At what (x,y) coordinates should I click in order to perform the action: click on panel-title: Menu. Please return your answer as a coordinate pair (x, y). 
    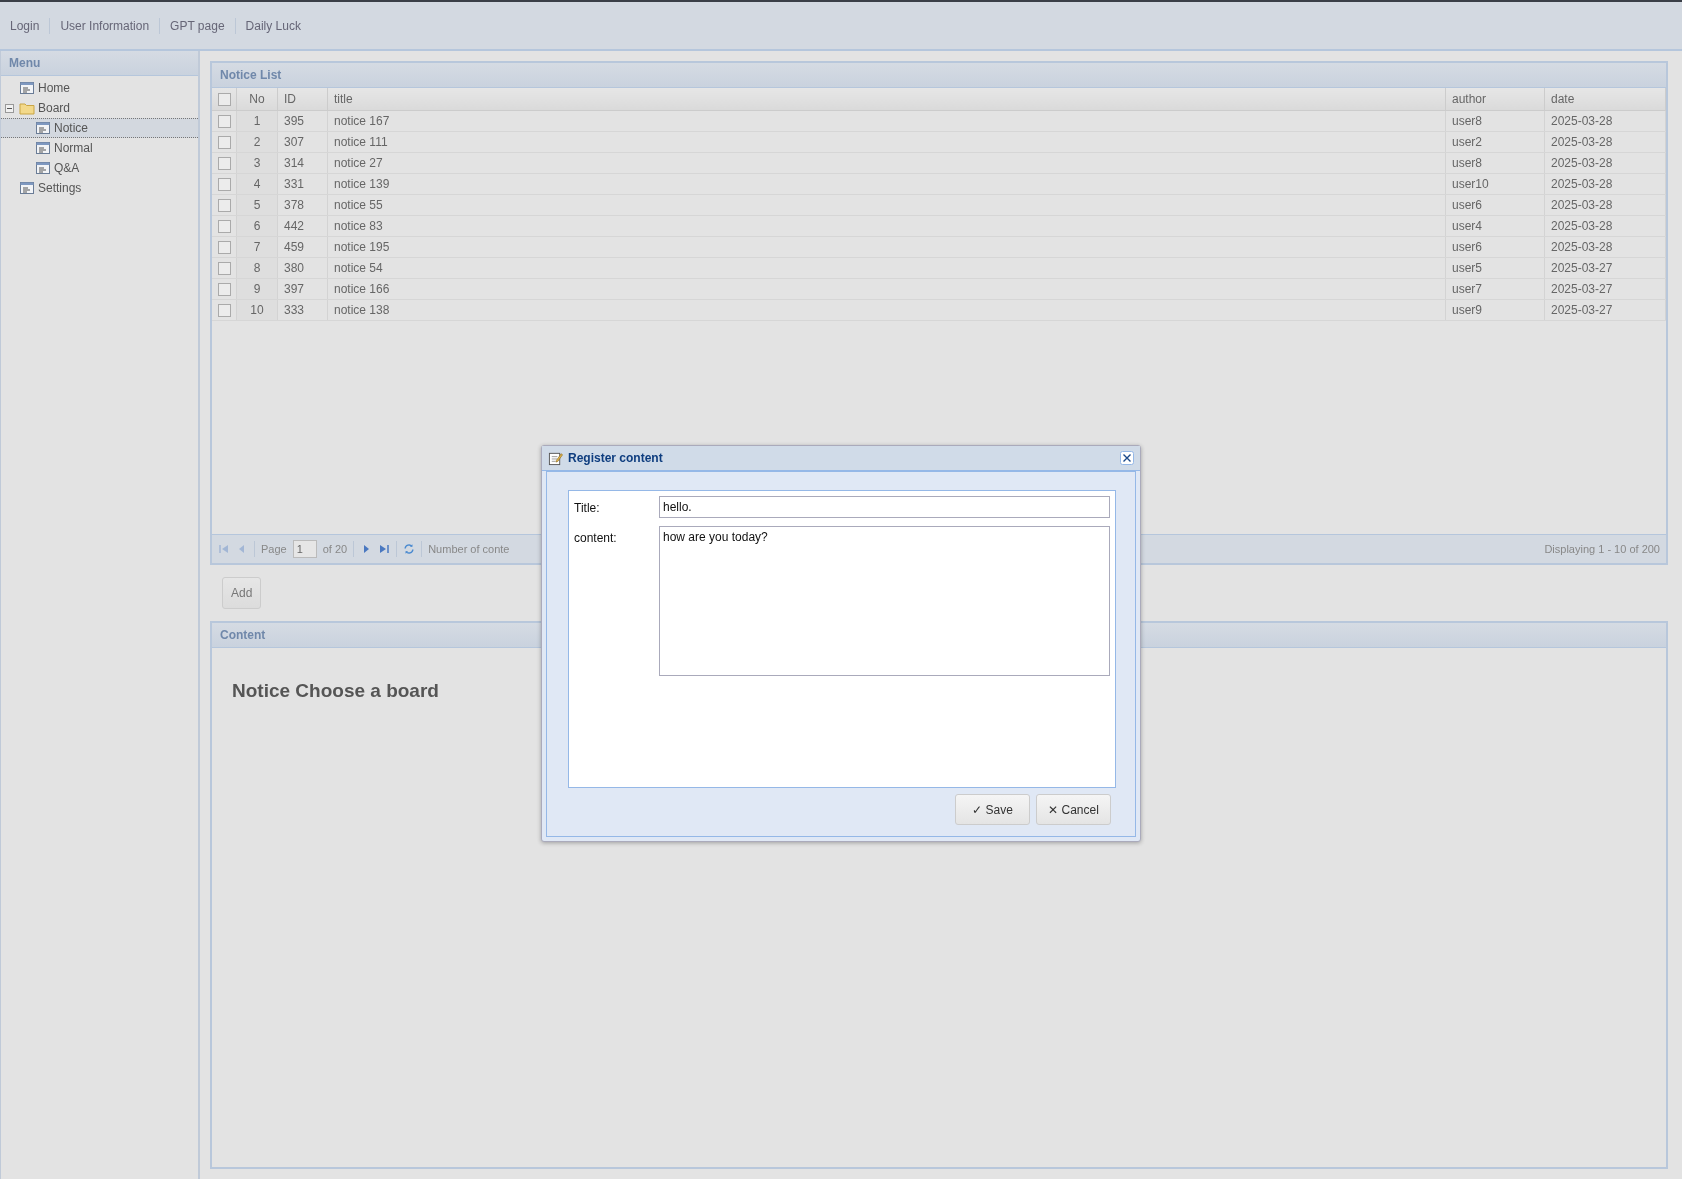
    Looking at the image, I should click on (99, 63).